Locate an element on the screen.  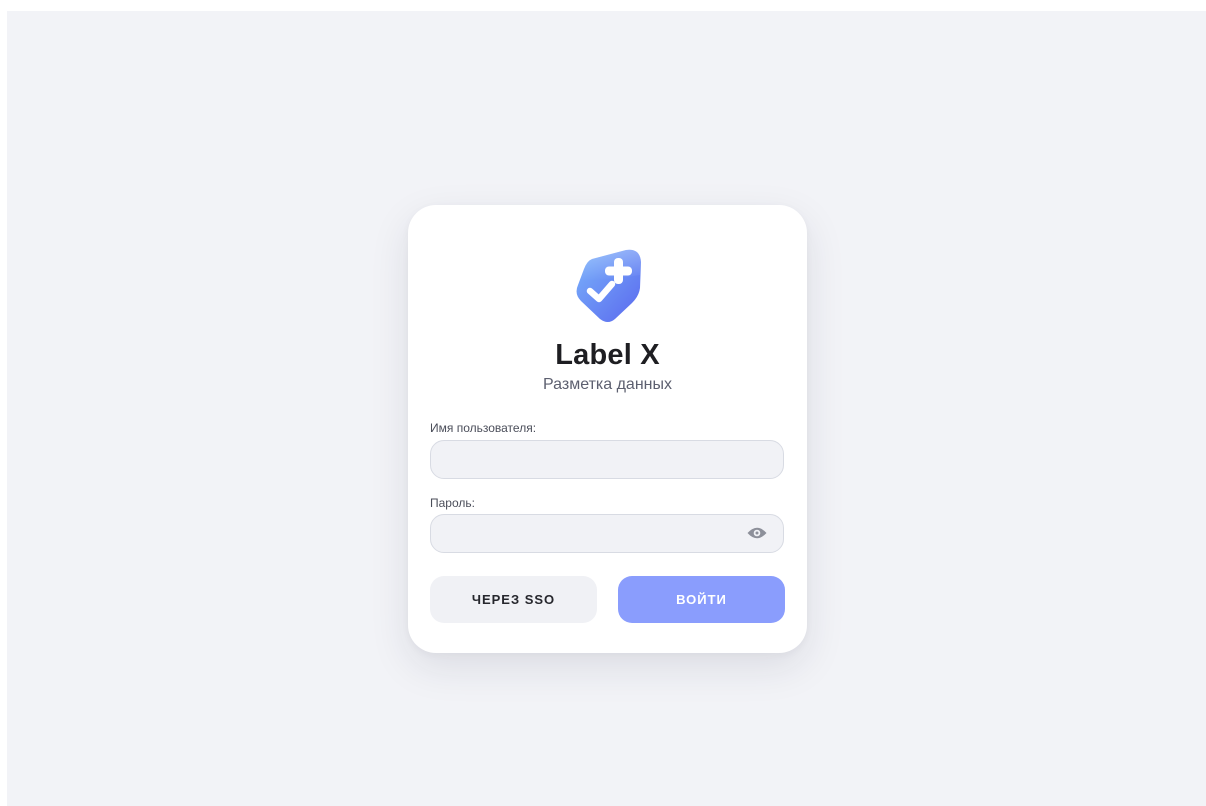
username-label: Имя пользователя: is located at coordinates (483, 428).